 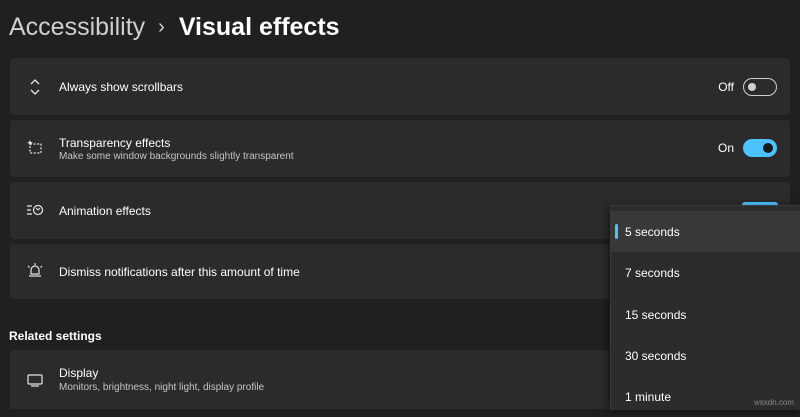 I want to click on setting-title: Always show scrollbars, so click(x=121, y=87).